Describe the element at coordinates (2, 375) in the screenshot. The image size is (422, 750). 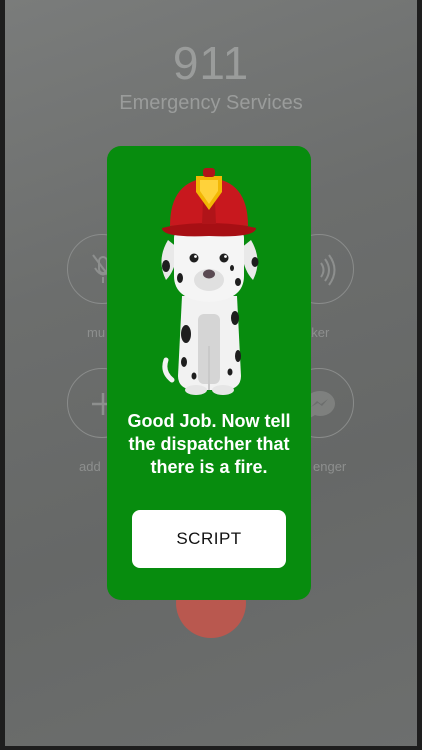
I see `device-frame-left` at that location.